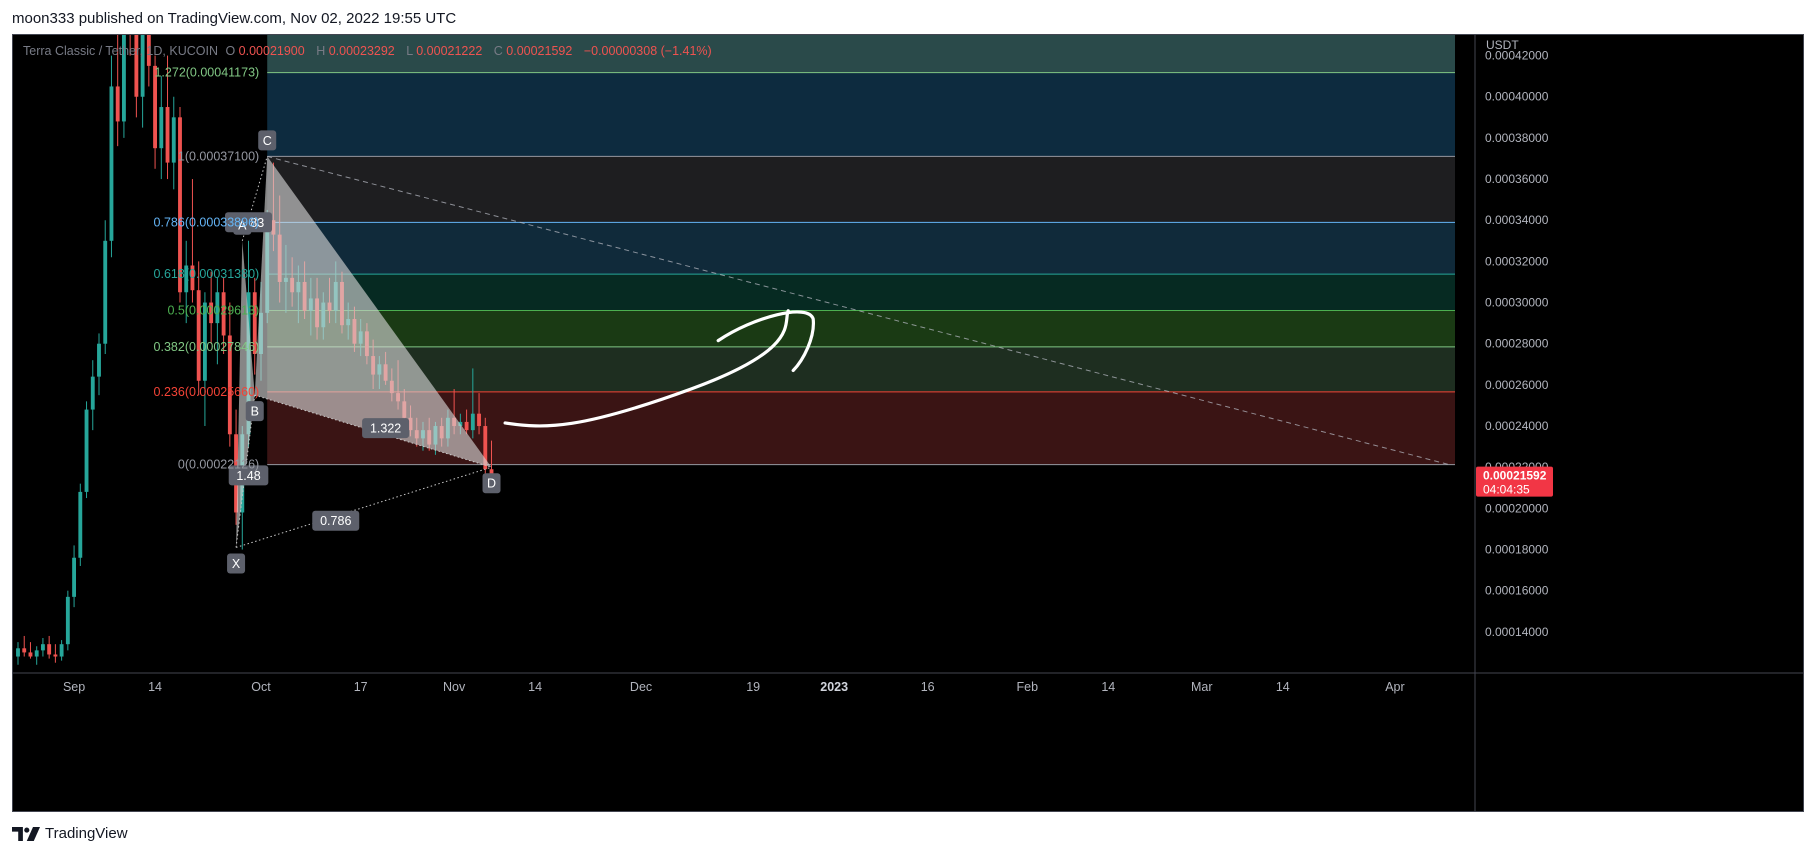  I want to click on harmonic-point-label: C, so click(267, 141).